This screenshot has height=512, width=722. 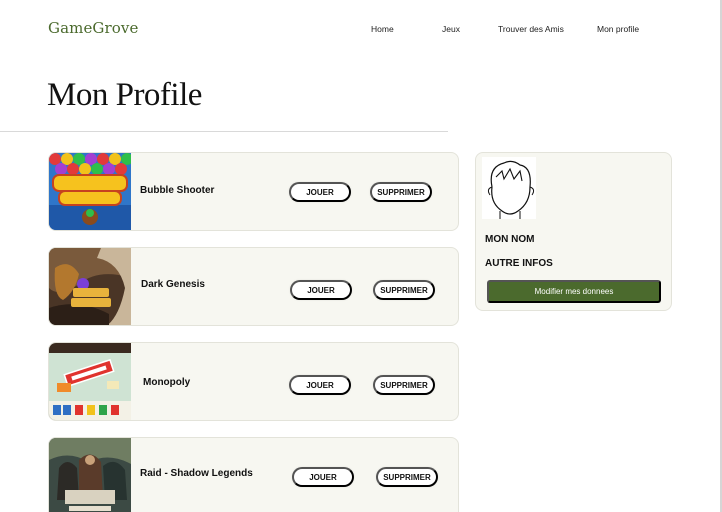 I want to click on nav-find-friends-link: Trouver des Amis, so click(x=531, y=29).